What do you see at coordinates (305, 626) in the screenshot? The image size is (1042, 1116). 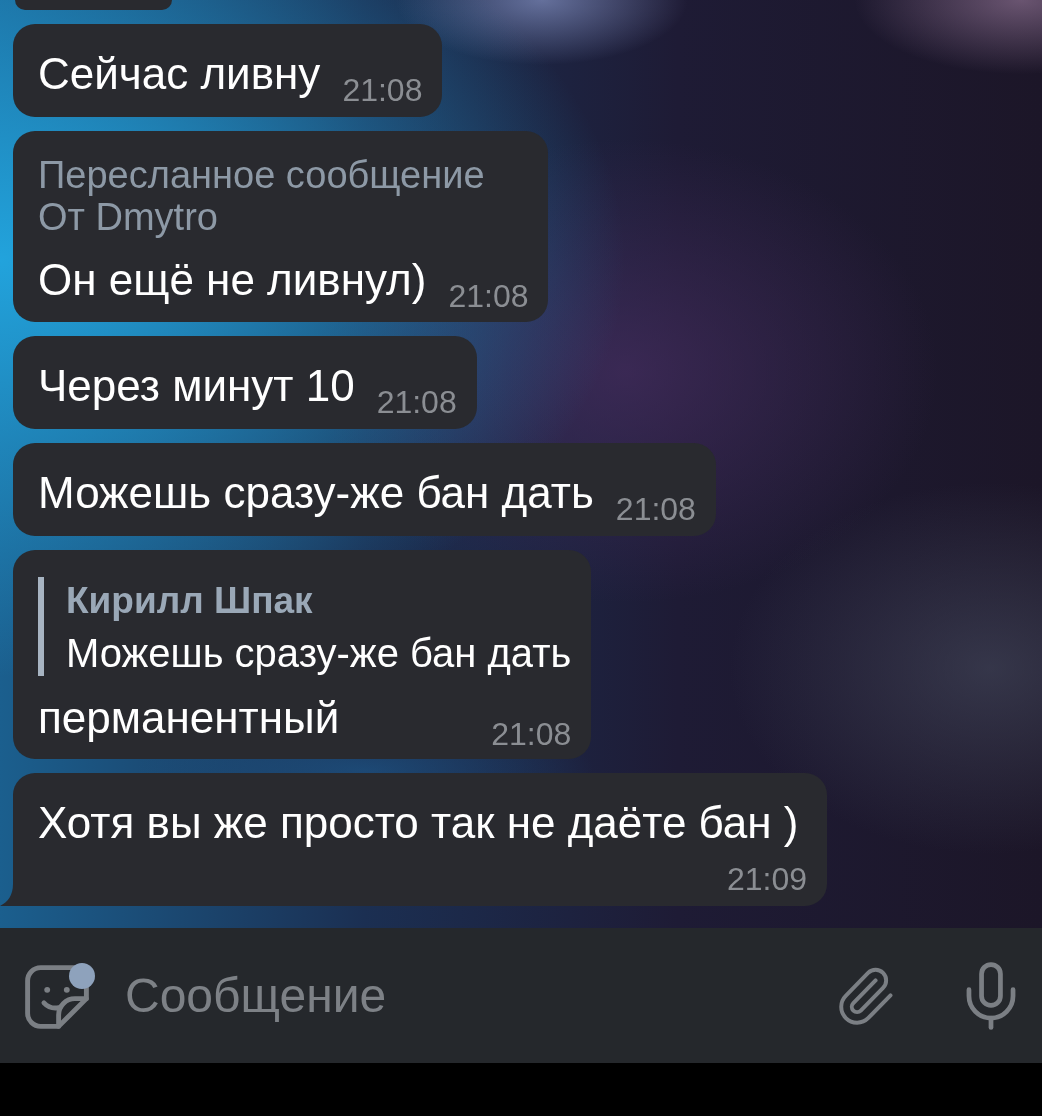 I see `reply-quote: Кирилл Шпак Можешь сразу-же бан дать` at bounding box center [305, 626].